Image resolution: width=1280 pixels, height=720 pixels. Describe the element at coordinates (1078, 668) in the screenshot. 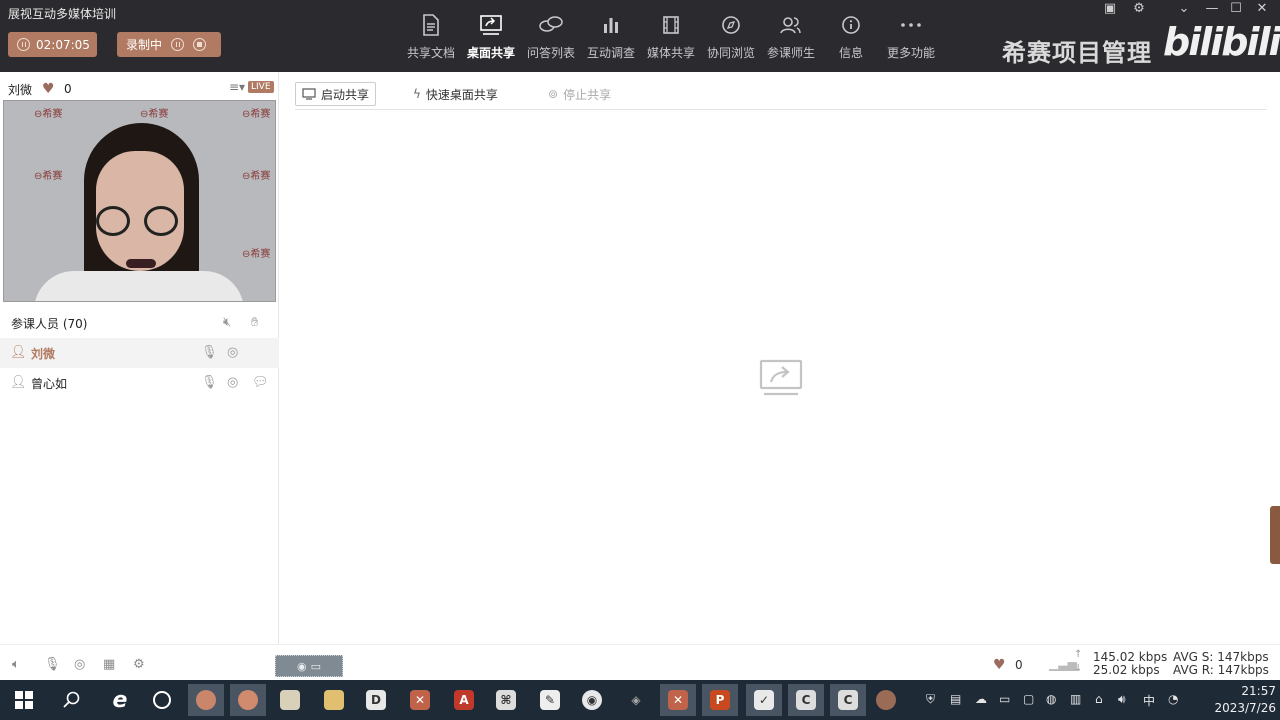

I see `download-arrow-icon: ↓` at that location.